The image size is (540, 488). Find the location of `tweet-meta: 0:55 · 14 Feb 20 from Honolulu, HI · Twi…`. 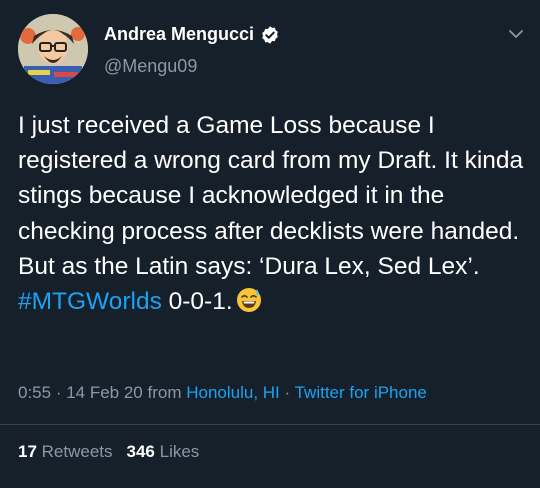

tweet-meta: 0:55 · 14 Feb 20 from Honolulu, HI · Twi… is located at coordinates (222, 393).